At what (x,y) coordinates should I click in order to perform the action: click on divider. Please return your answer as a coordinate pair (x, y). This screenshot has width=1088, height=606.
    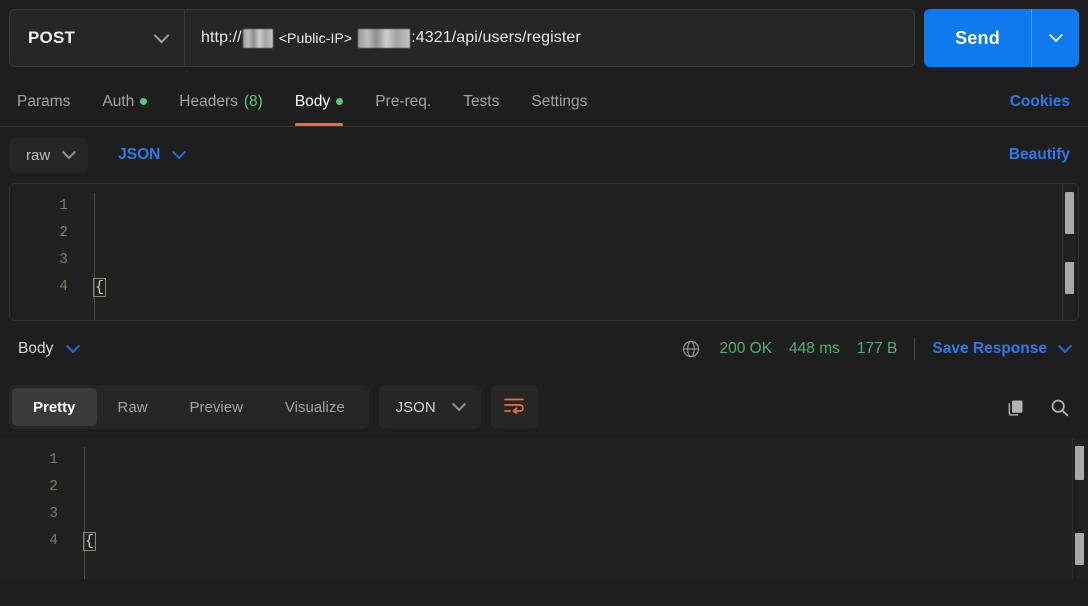
    Looking at the image, I should click on (915, 348).